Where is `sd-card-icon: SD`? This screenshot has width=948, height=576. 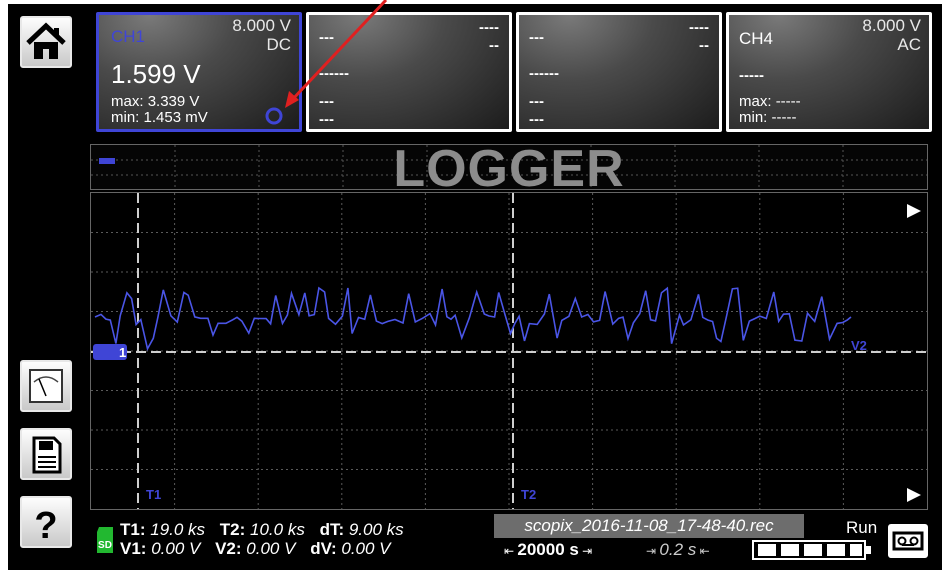
sd-card-icon: SD is located at coordinates (105, 540).